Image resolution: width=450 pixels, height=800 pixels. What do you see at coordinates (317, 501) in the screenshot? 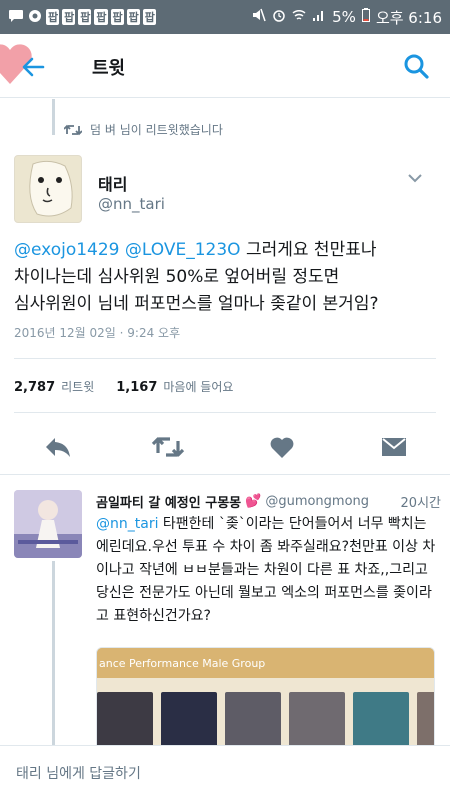
I see `reply-author-handle: @gumongmong` at bounding box center [317, 501].